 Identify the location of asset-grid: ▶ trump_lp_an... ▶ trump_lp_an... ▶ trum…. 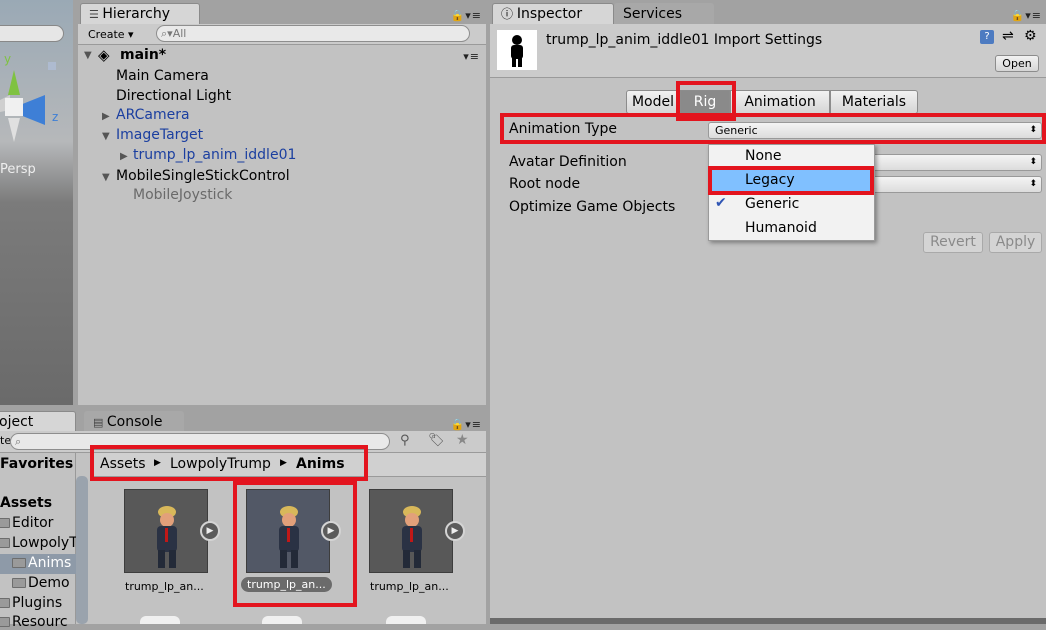
(288, 550).